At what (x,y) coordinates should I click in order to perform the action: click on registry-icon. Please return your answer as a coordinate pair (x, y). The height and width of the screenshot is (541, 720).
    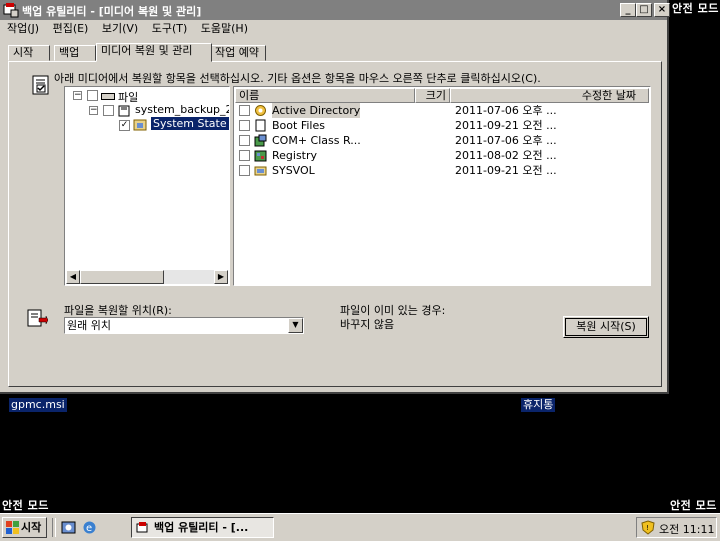
    Looking at the image, I should click on (260, 156).